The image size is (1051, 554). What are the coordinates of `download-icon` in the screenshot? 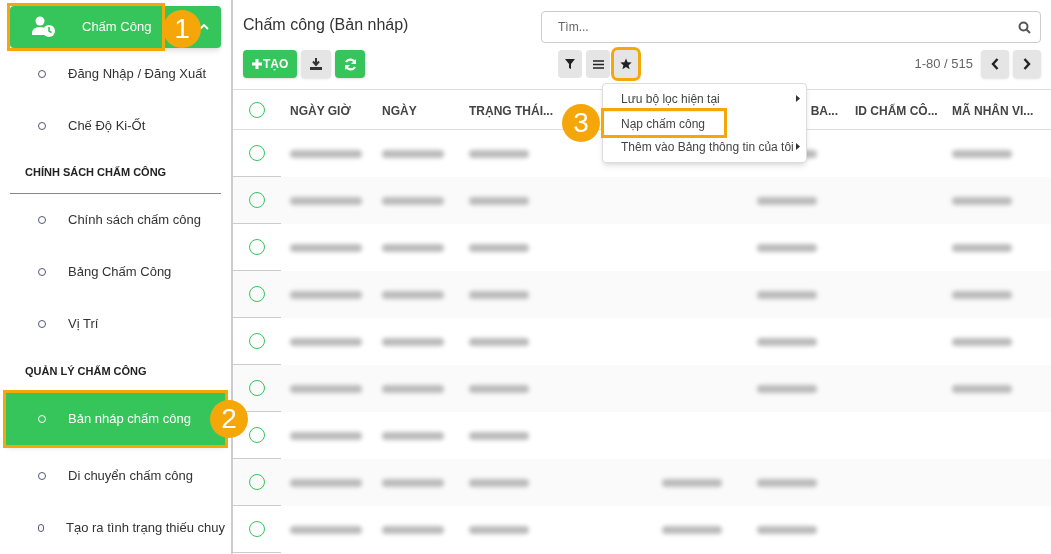 It's located at (316, 64).